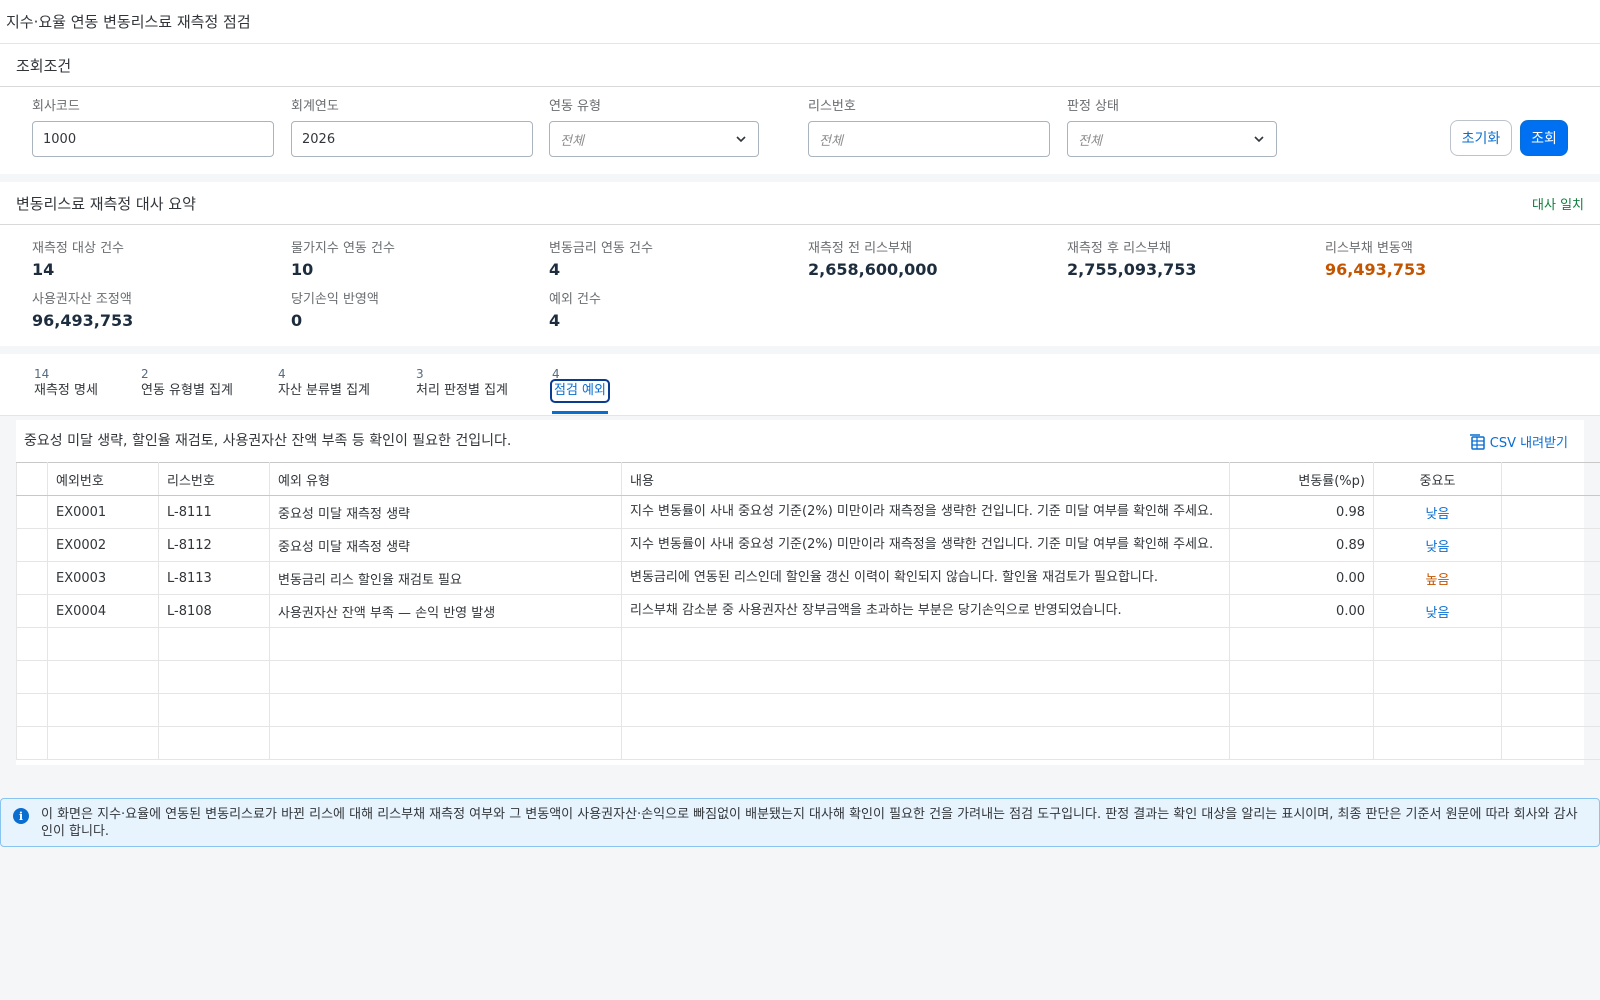  Describe the element at coordinates (1090, 141) in the screenshot. I see `status-value: 전체` at that location.